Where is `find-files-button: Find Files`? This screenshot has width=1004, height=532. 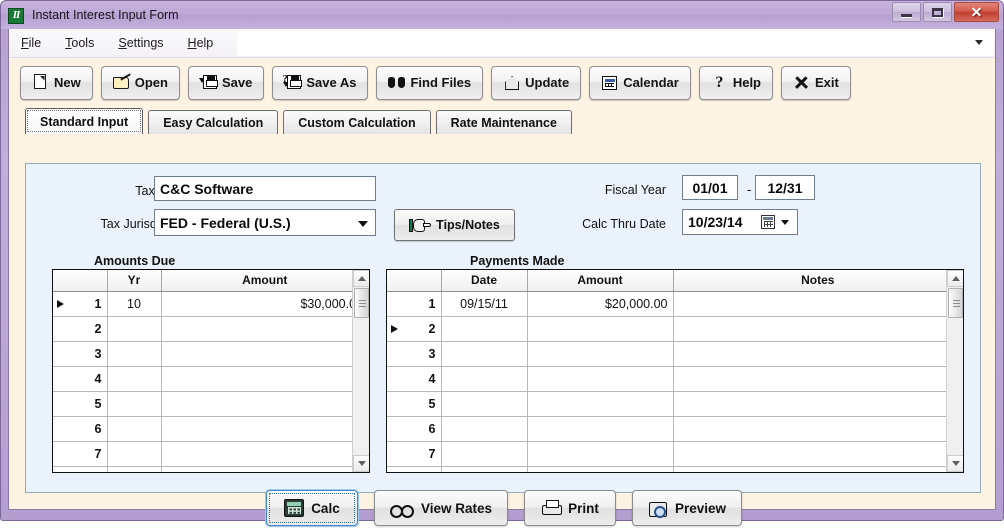 find-files-button: Find Files is located at coordinates (430, 82).